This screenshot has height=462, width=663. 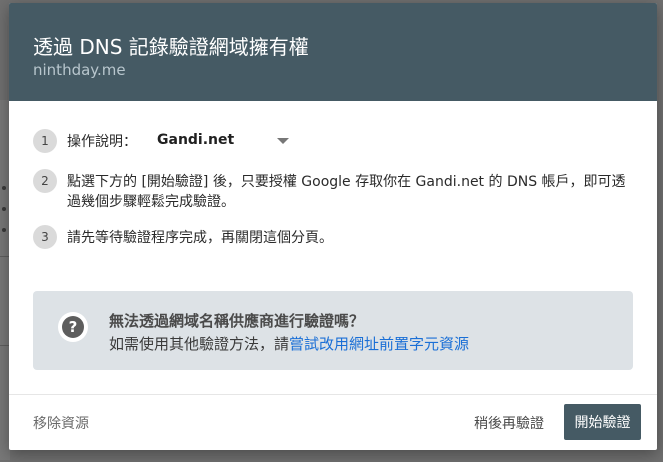 What do you see at coordinates (195, 140) in the screenshot?
I see `provider-select: Gandi.net` at bounding box center [195, 140].